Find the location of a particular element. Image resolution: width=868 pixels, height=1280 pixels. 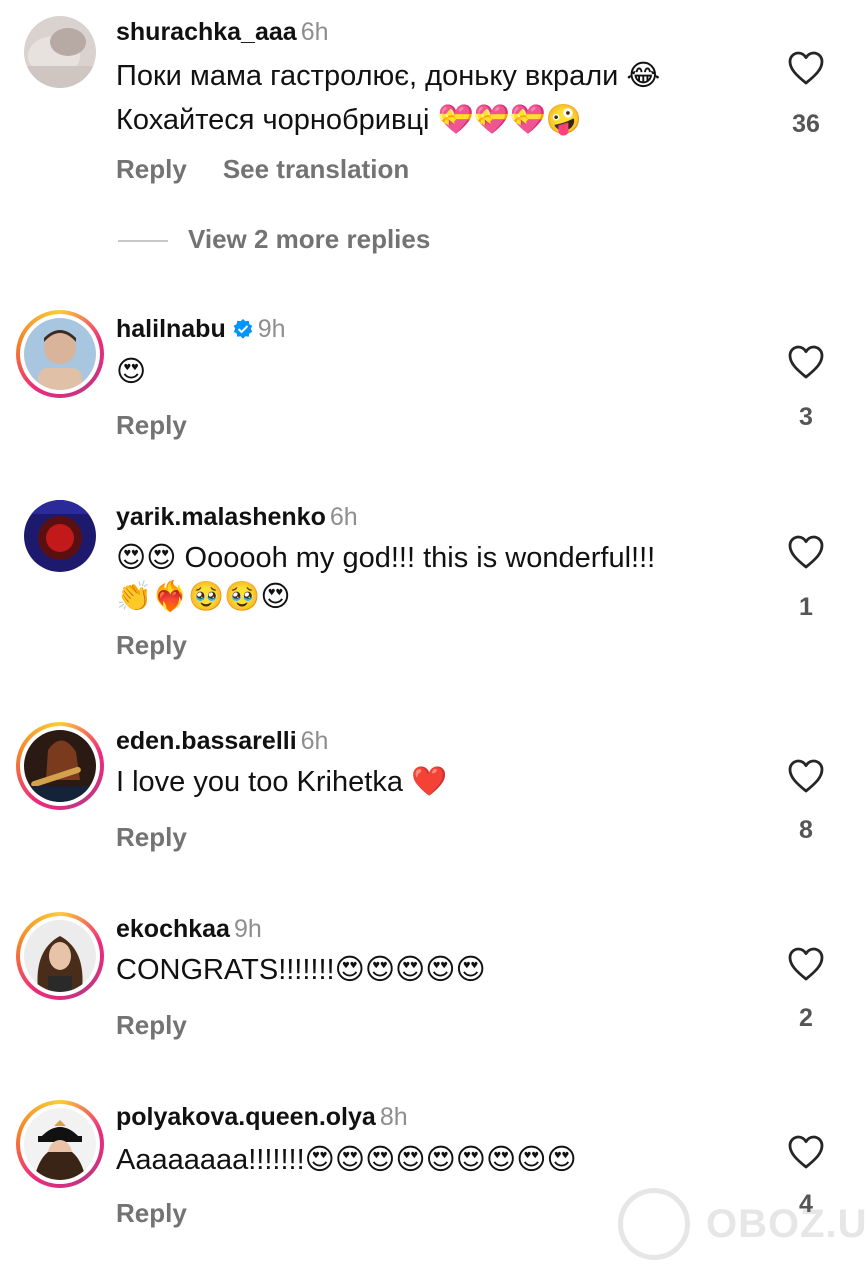

view-more-replies: View 2 more replies is located at coordinates (274, 239).